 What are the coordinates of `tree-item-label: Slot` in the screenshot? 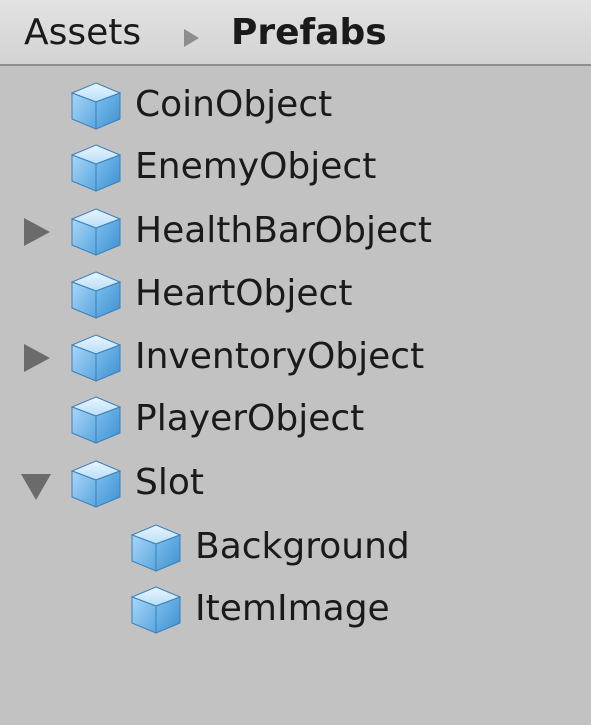 It's located at (169, 482).